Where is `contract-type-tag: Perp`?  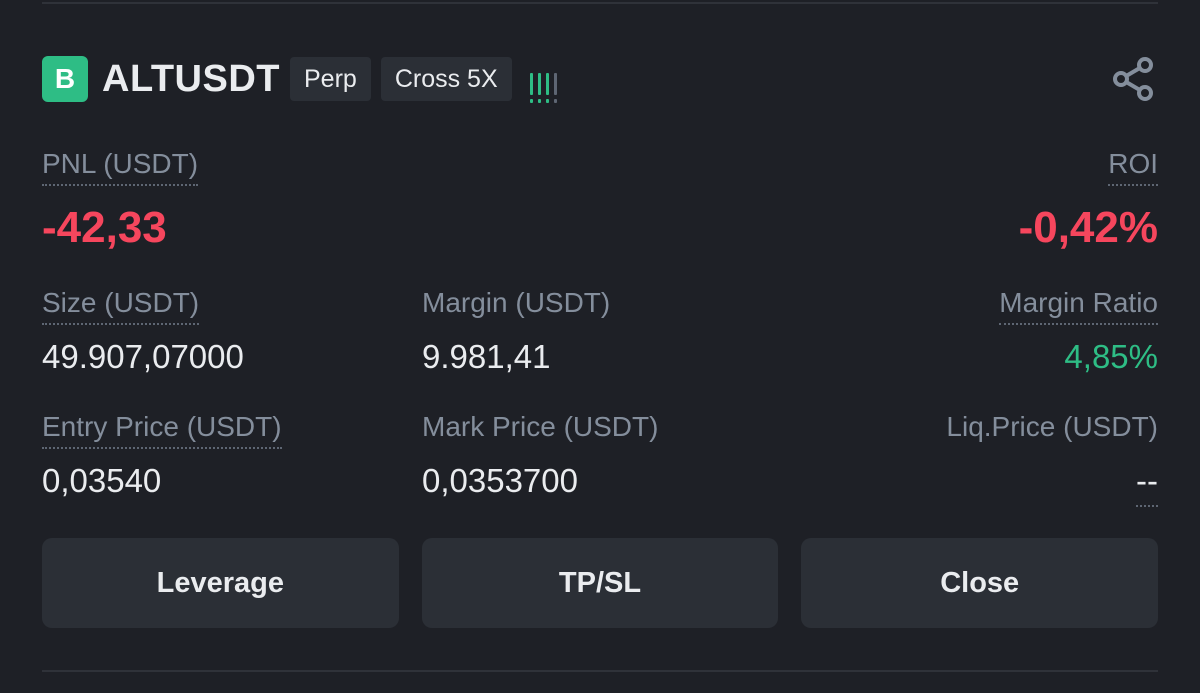
contract-type-tag: Perp is located at coordinates (330, 79).